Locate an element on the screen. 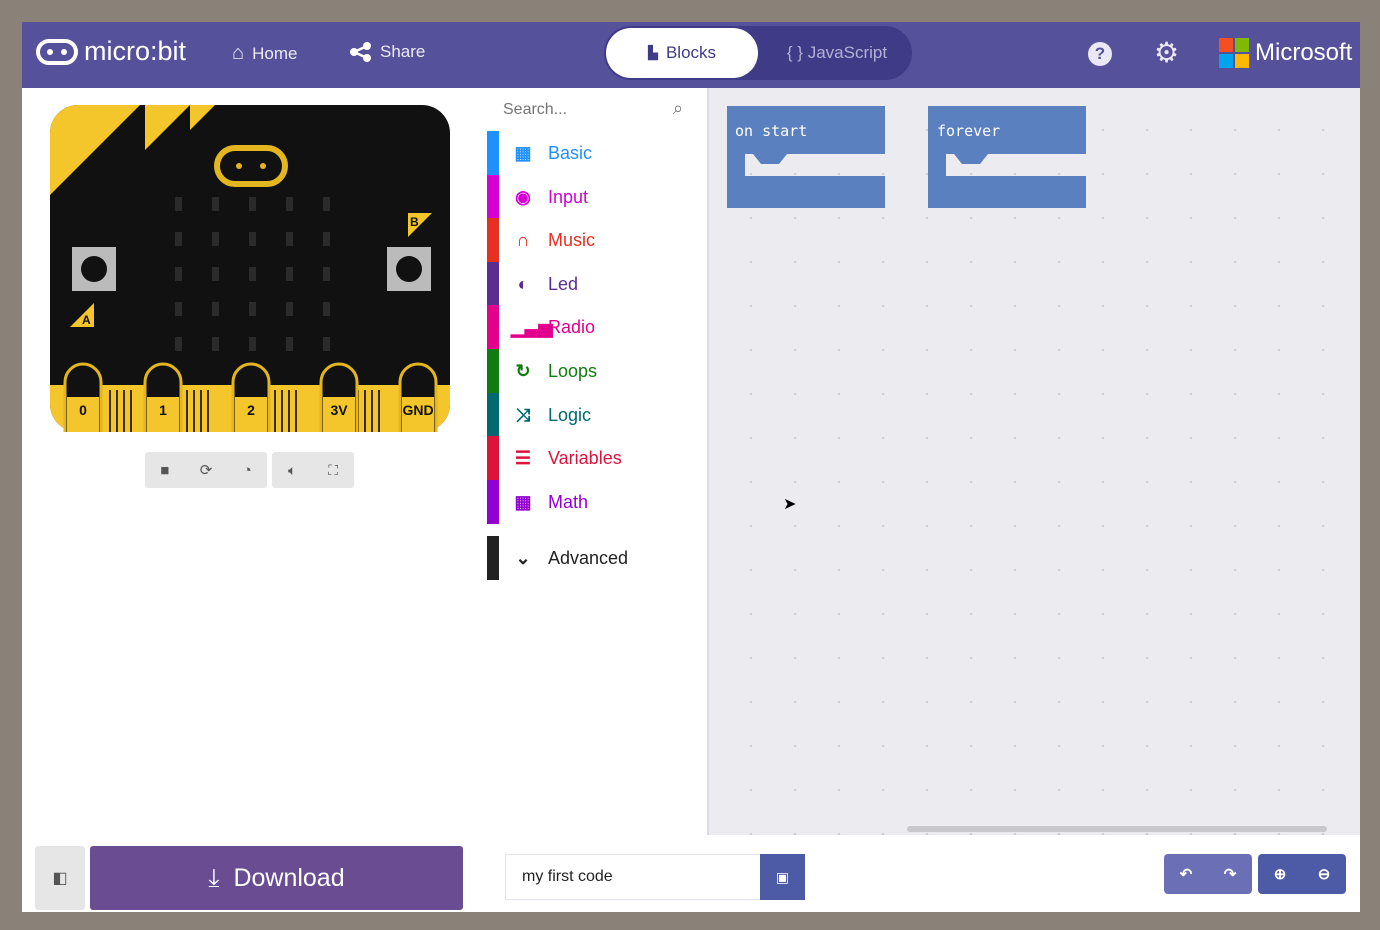 The height and width of the screenshot is (930, 1380). home-icon: ⌂ is located at coordinates (238, 53).